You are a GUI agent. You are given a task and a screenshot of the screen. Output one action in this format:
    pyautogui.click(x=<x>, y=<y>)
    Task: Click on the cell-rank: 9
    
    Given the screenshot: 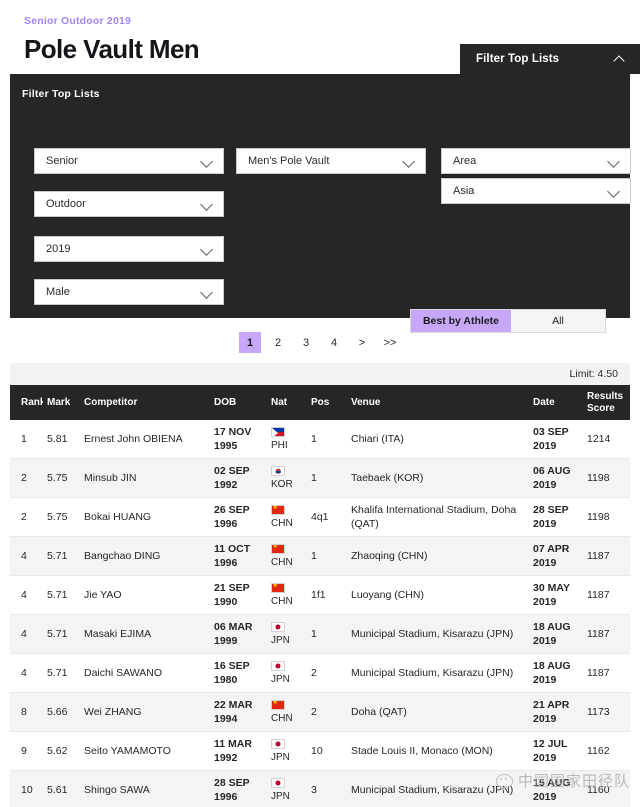 What is the action you would take?
    pyautogui.click(x=24, y=751)
    